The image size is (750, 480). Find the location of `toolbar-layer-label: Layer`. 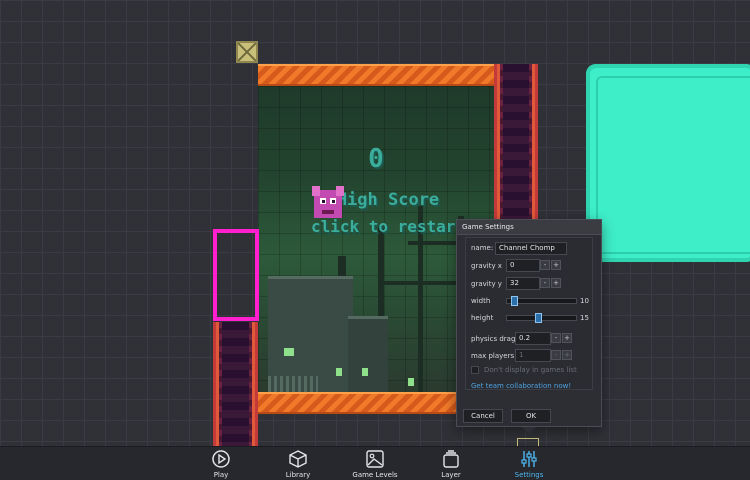

toolbar-layer-label: Layer is located at coordinates (451, 475).